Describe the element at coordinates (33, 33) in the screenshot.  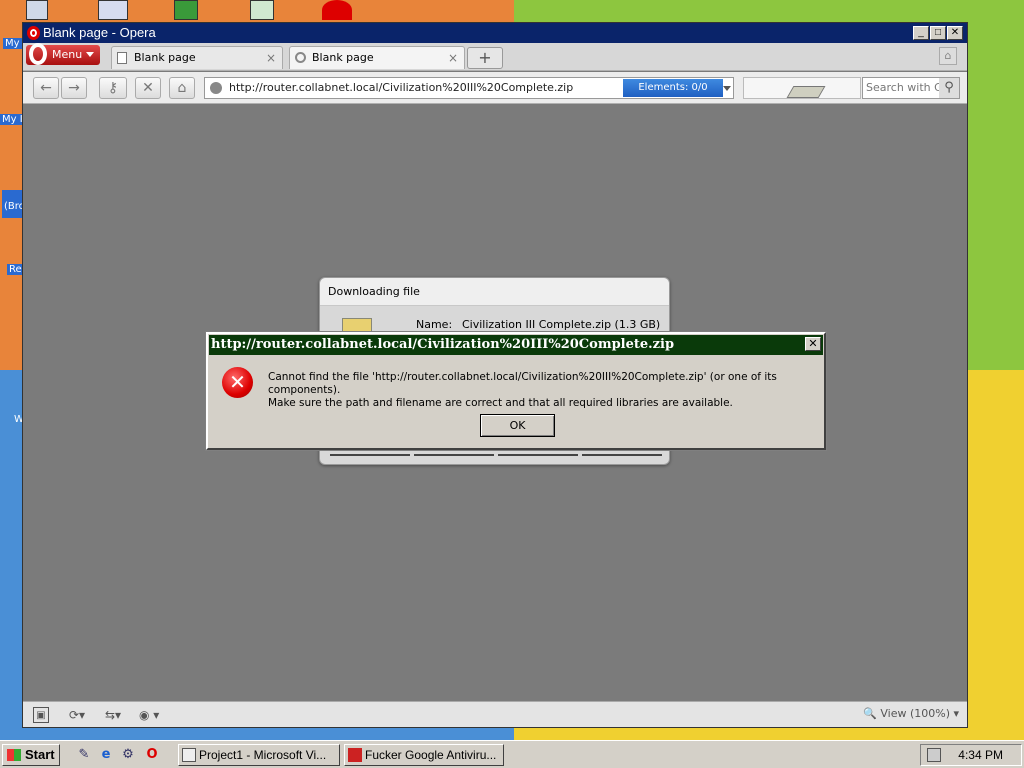
I see `opera-logo-icon` at that location.